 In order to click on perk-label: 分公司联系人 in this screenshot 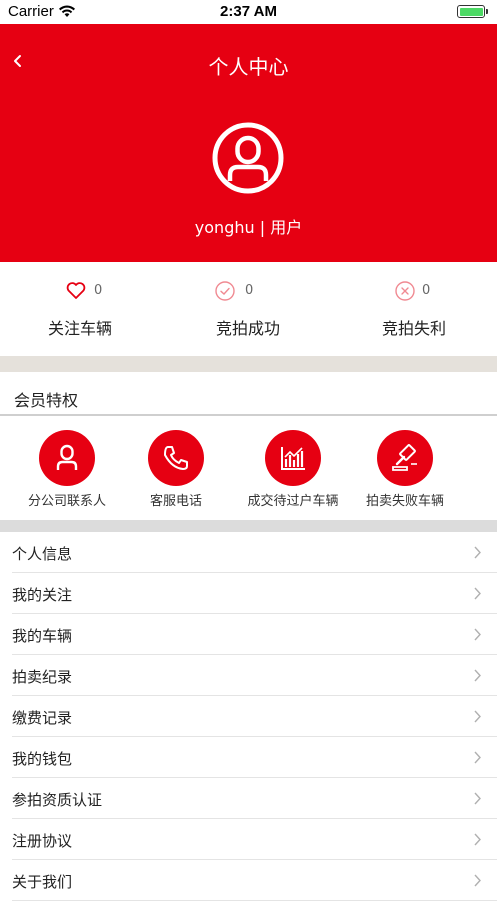, I will do `click(66, 501)`.